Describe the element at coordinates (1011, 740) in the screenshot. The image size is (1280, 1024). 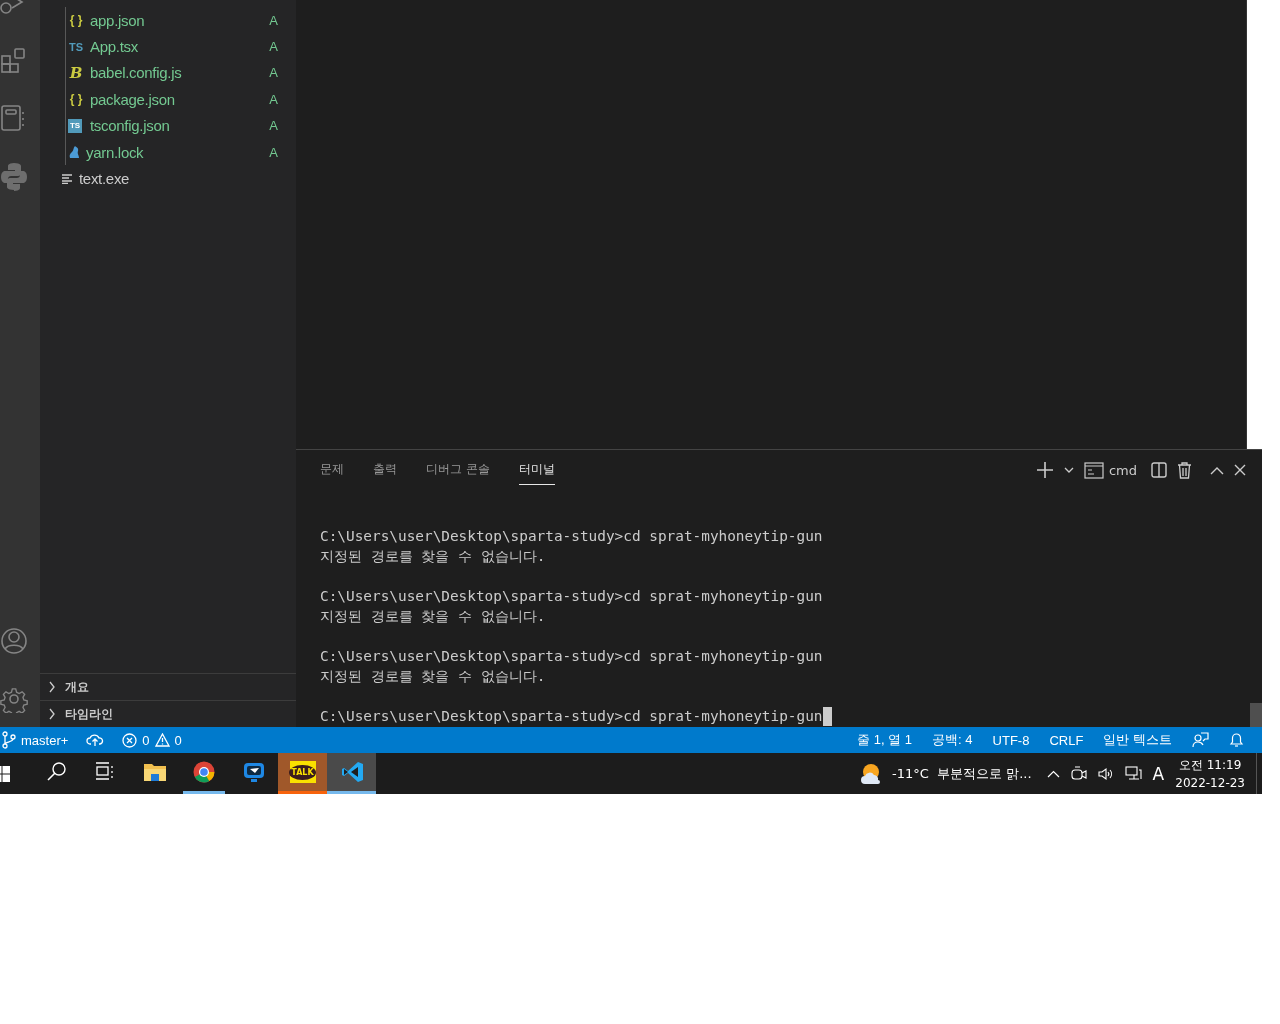
I see `status-item: UTF-8` at that location.